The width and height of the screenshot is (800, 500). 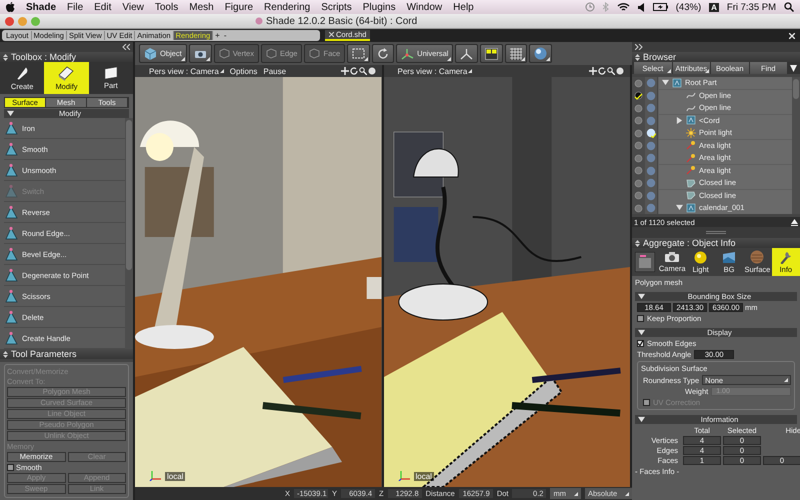 I want to click on closed-shape-icon, so click(x=691, y=195).